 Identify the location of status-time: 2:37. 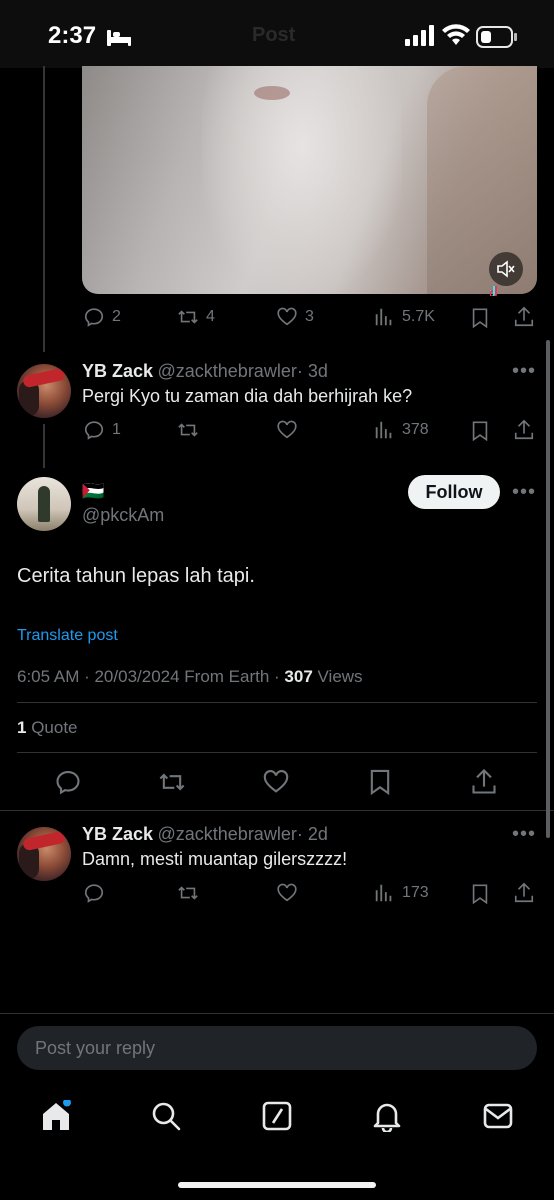
(72, 35).